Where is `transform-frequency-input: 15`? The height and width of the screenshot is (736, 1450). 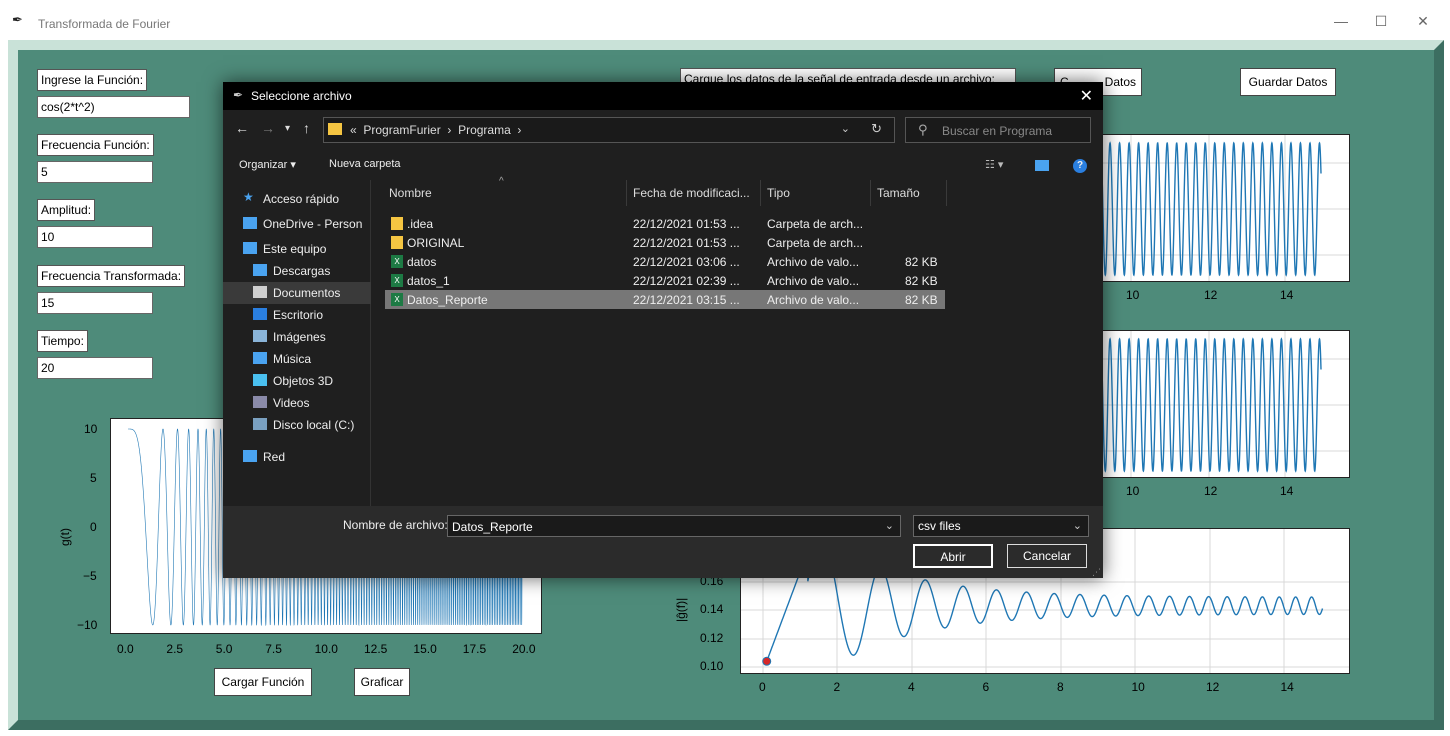
transform-frequency-input: 15 is located at coordinates (95, 303).